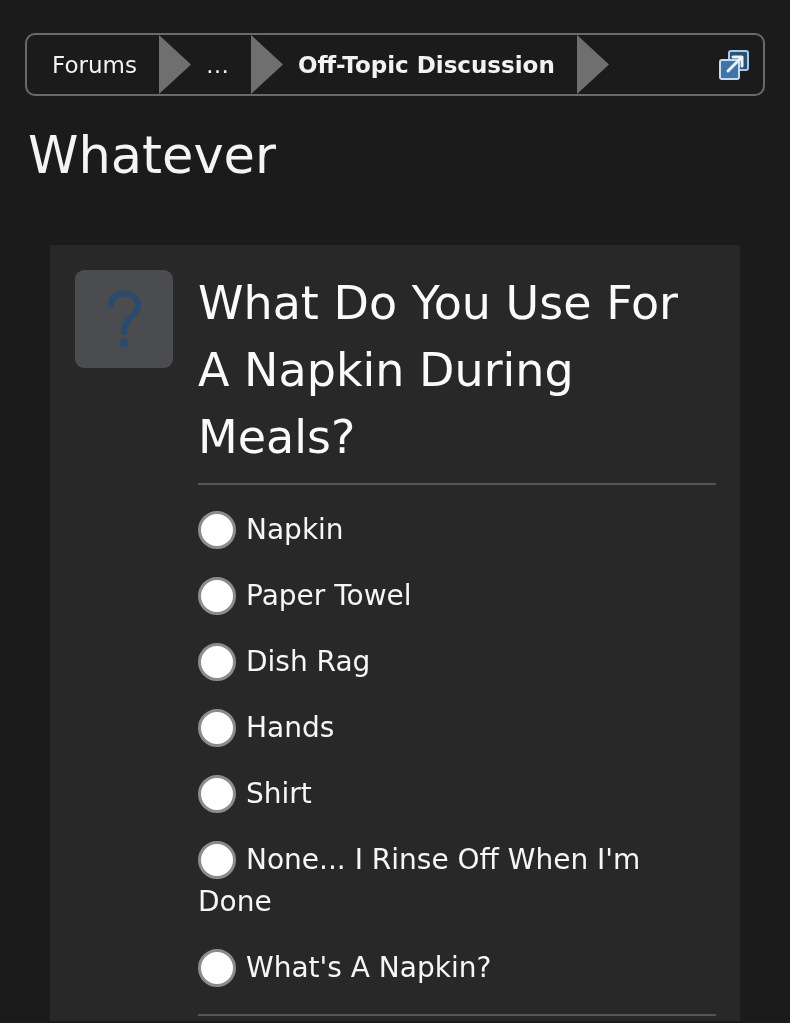 This screenshot has width=790, height=1023. Describe the element at coordinates (305, 596) in the screenshot. I see `poll-option: Paper Towel` at that location.